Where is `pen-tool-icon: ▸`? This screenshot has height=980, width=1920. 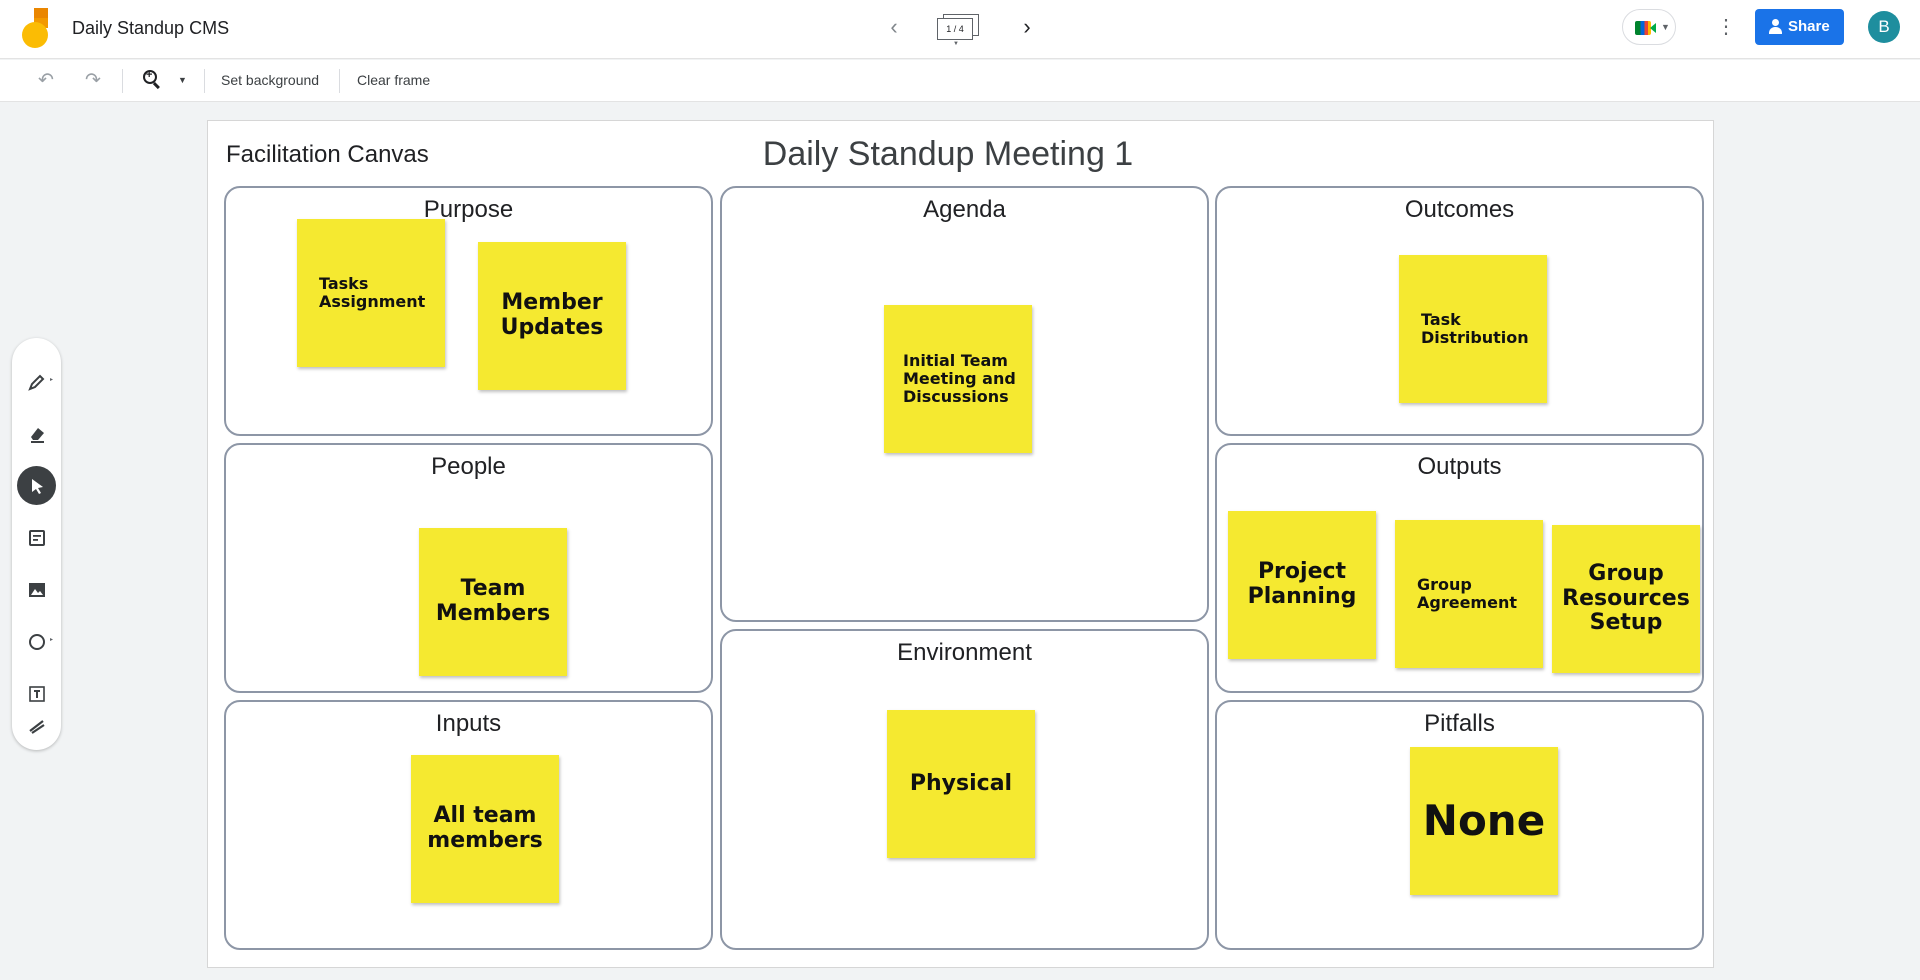 pen-tool-icon: ▸ is located at coordinates (36, 381).